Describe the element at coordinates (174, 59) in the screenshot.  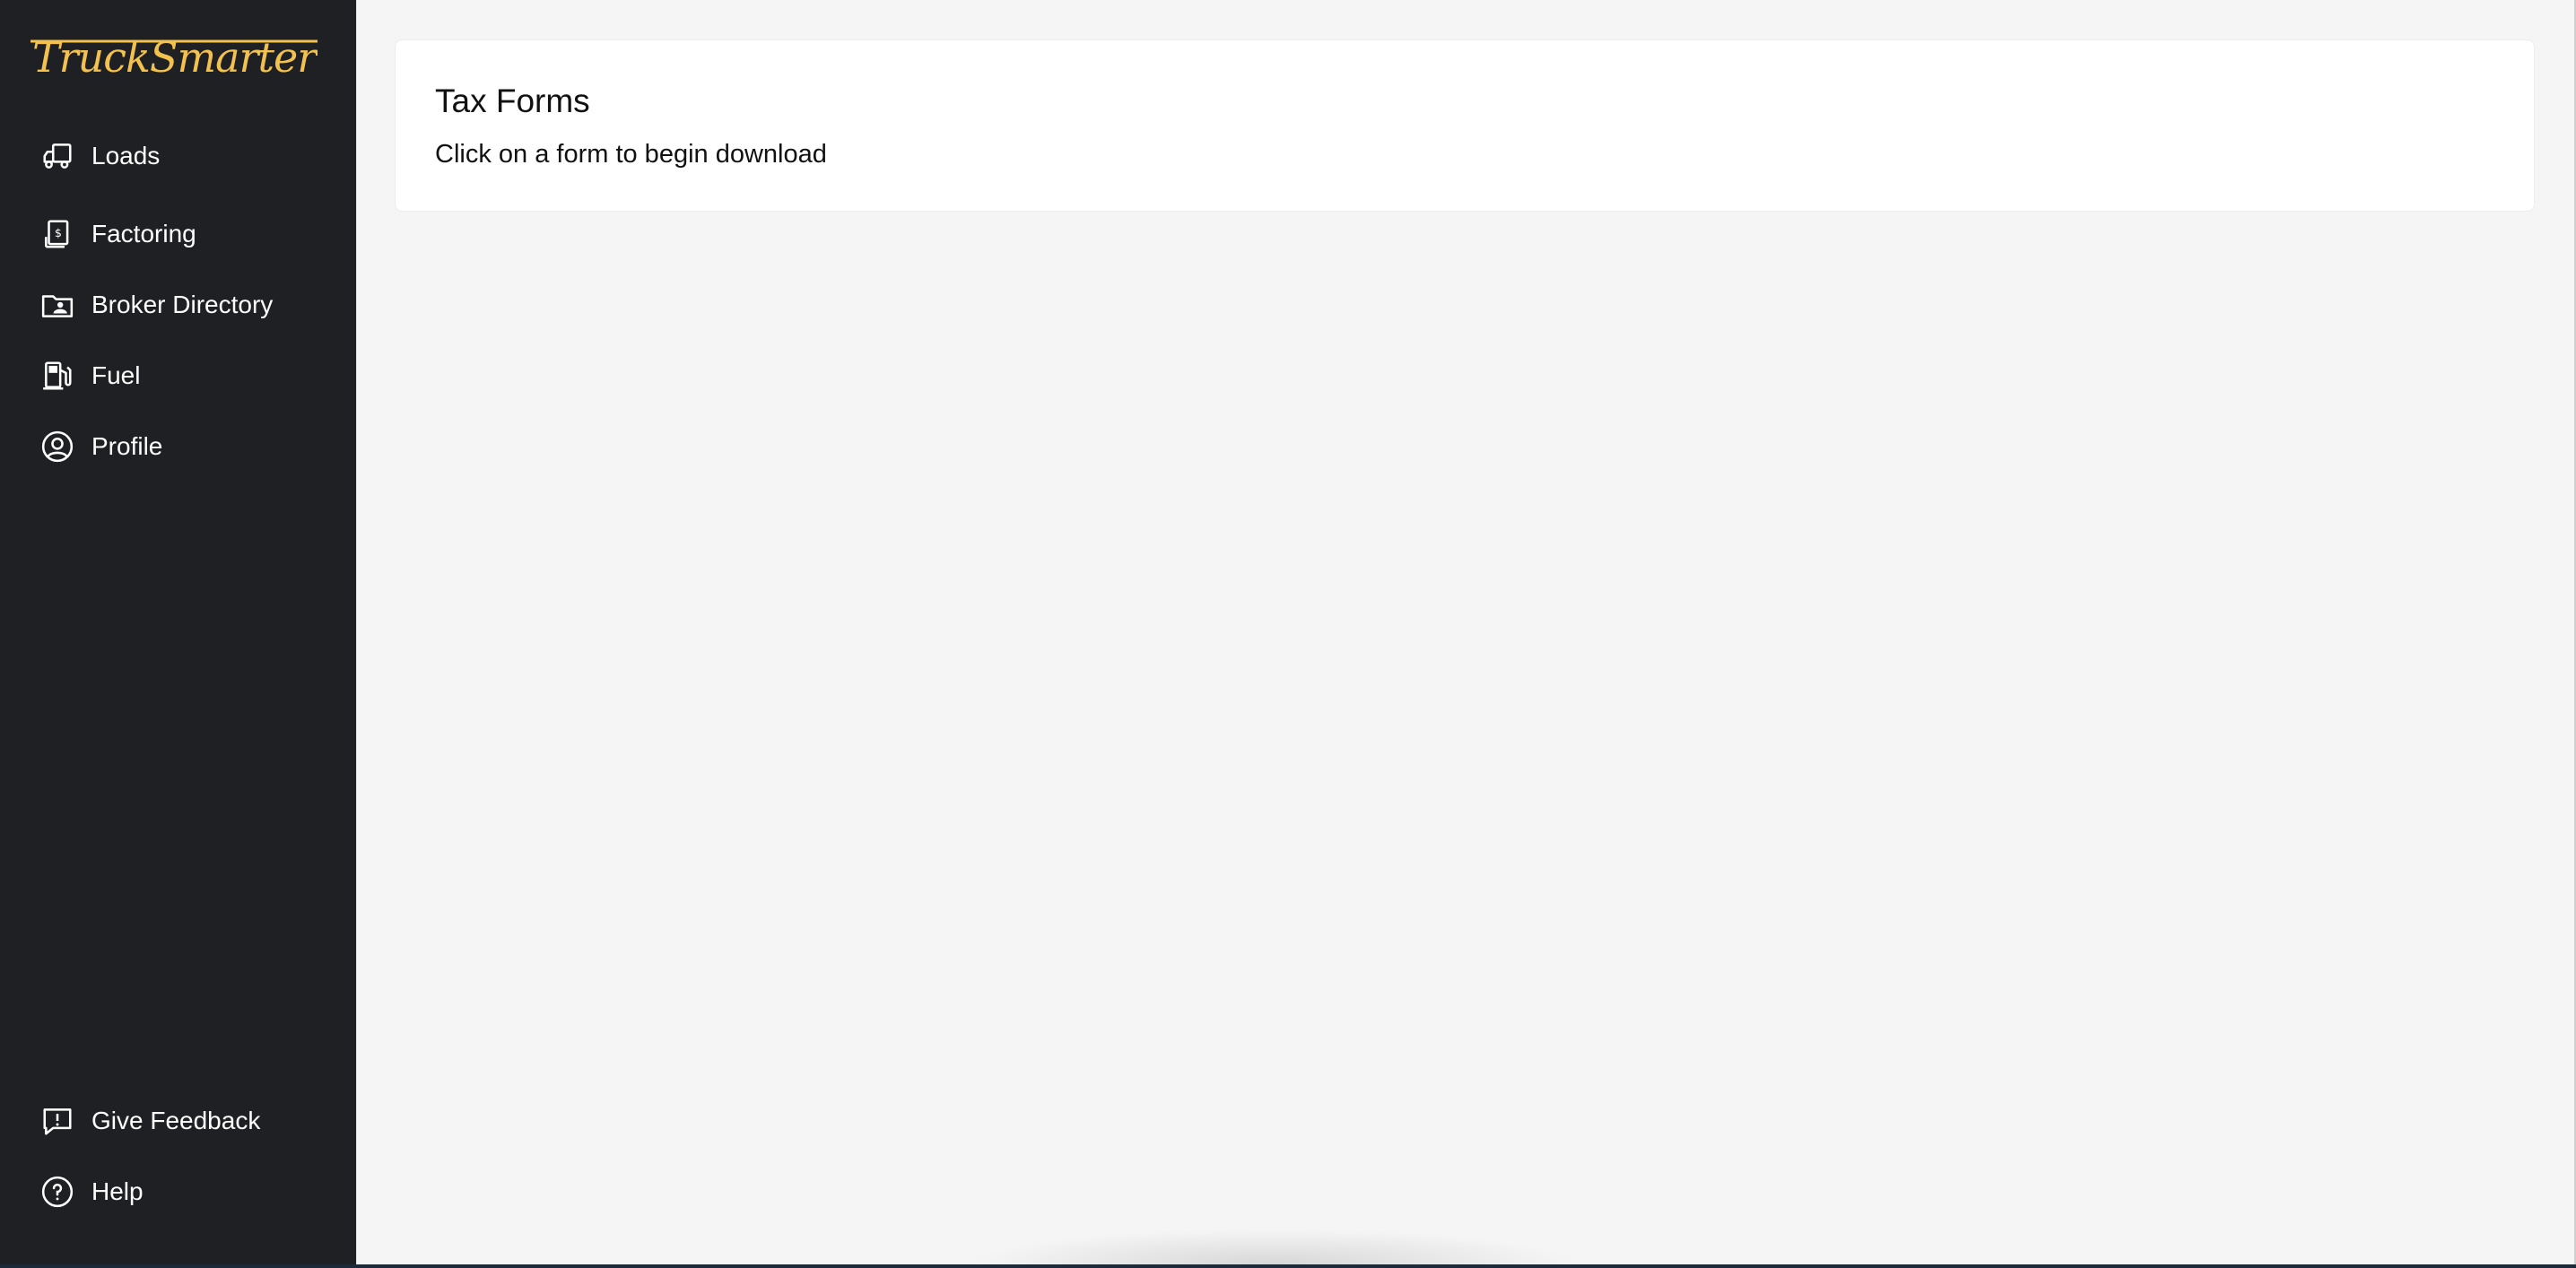
I see `trucksmarter-logo: TruckSmarter` at that location.